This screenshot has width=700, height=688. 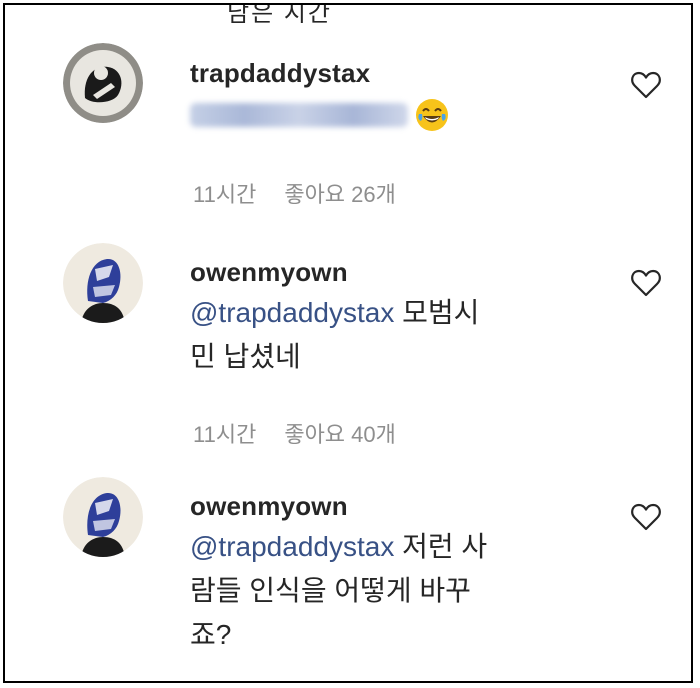 What do you see at coordinates (299, 114) in the screenshot?
I see `blurred-mention` at bounding box center [299, 114].